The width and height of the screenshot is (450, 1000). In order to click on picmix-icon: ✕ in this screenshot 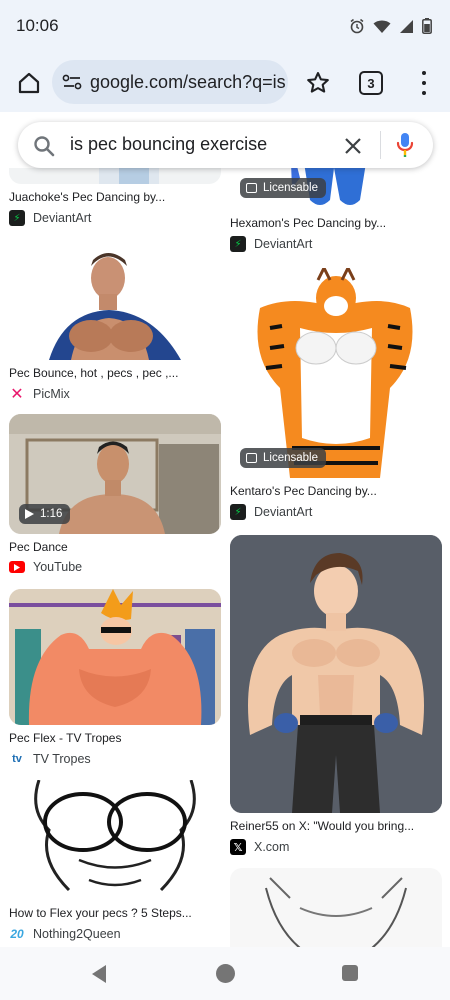, I will do `click(17, 394)`.